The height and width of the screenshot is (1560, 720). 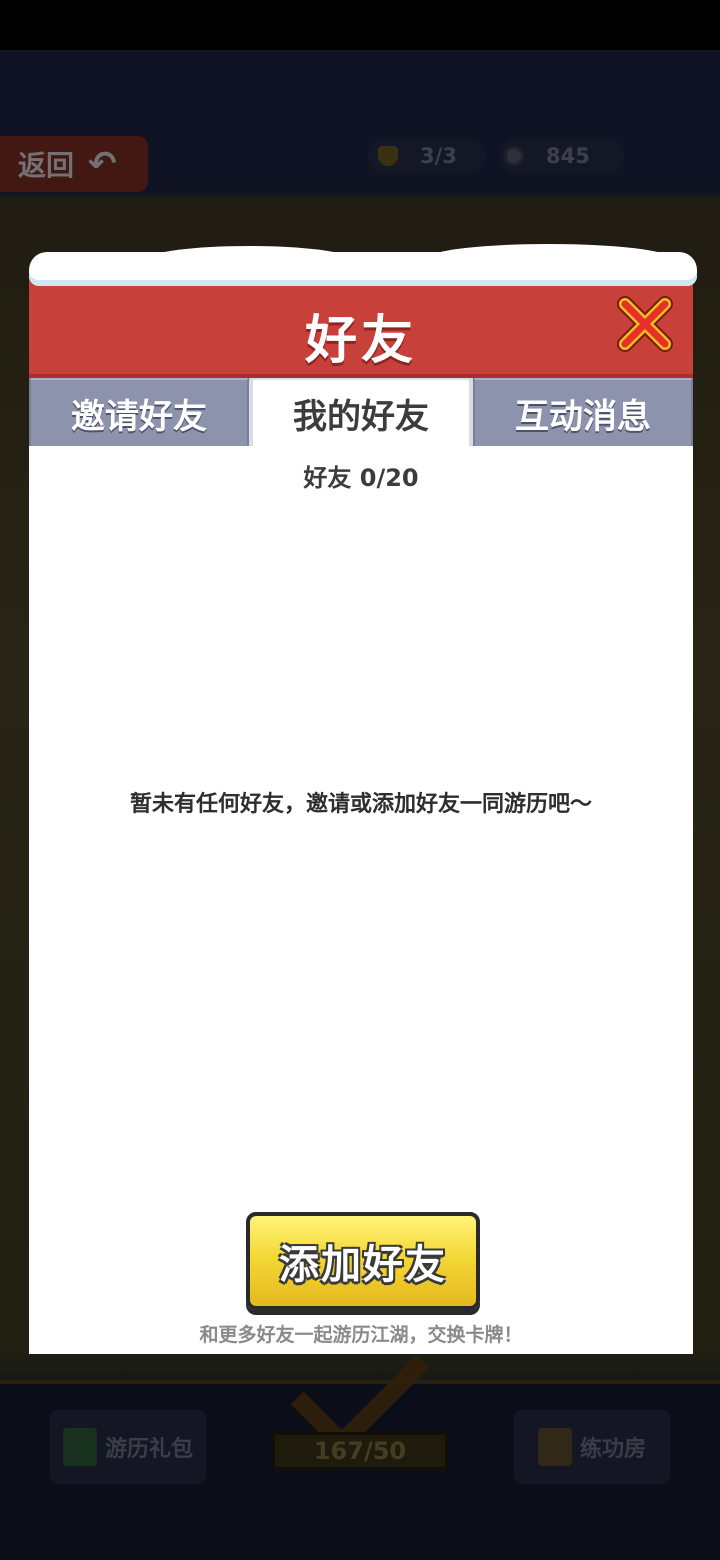 I want to click on close-button, so click(x=645, y=324).